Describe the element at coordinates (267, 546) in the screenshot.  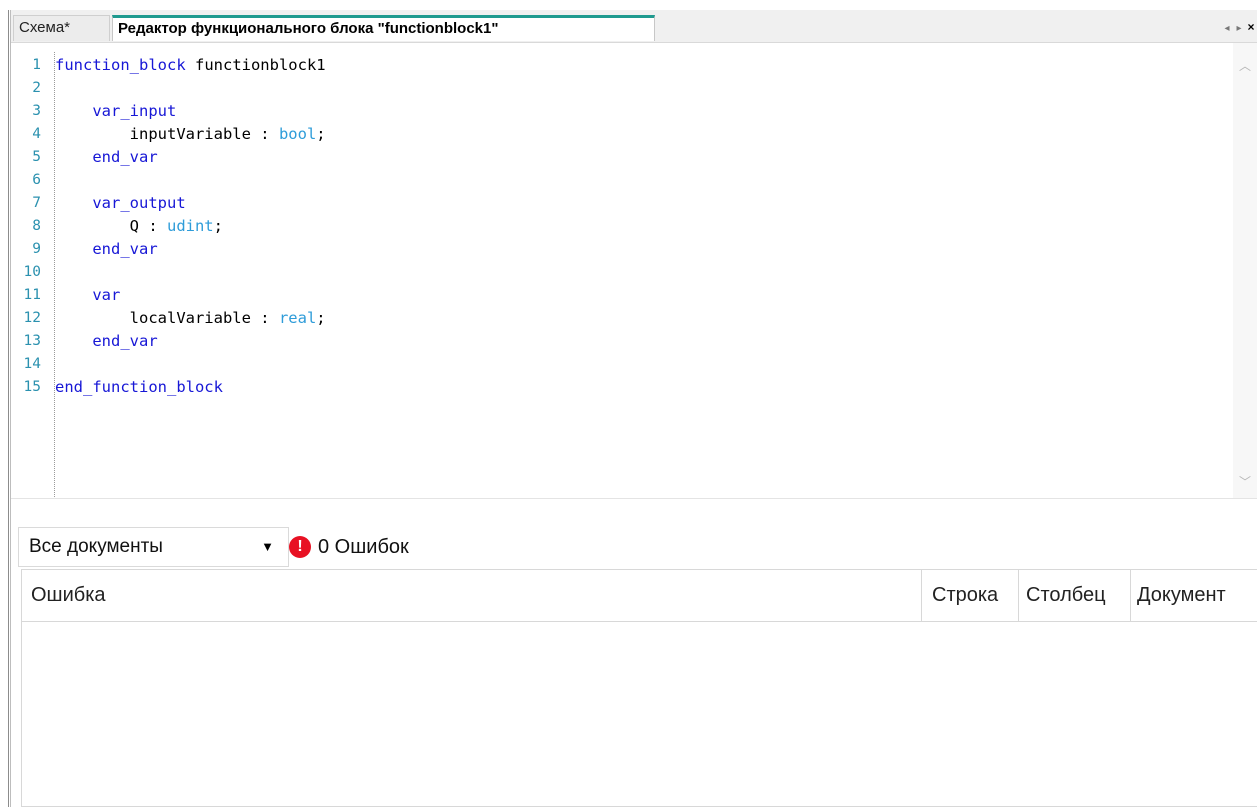
I see `chevron-down-icon: ▼` at that location.